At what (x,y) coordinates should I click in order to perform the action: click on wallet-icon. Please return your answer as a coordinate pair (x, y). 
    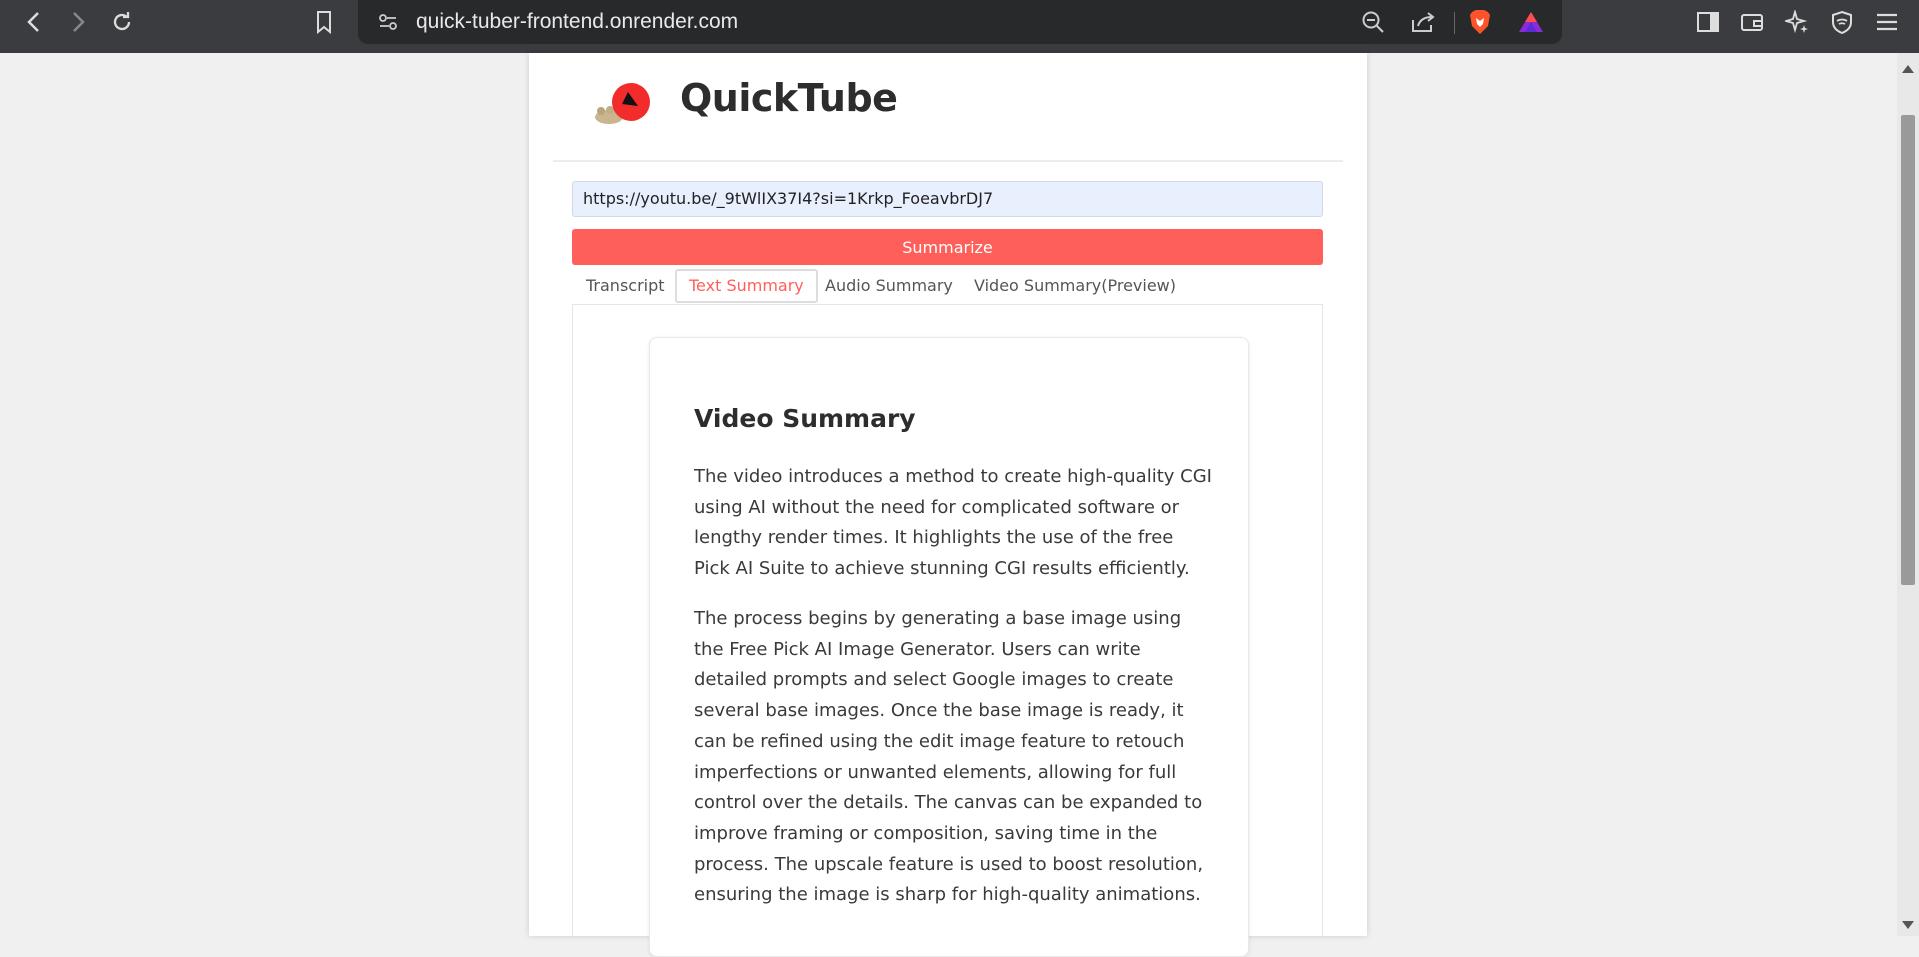
    Looking at the image, I should click on (1752, 22).